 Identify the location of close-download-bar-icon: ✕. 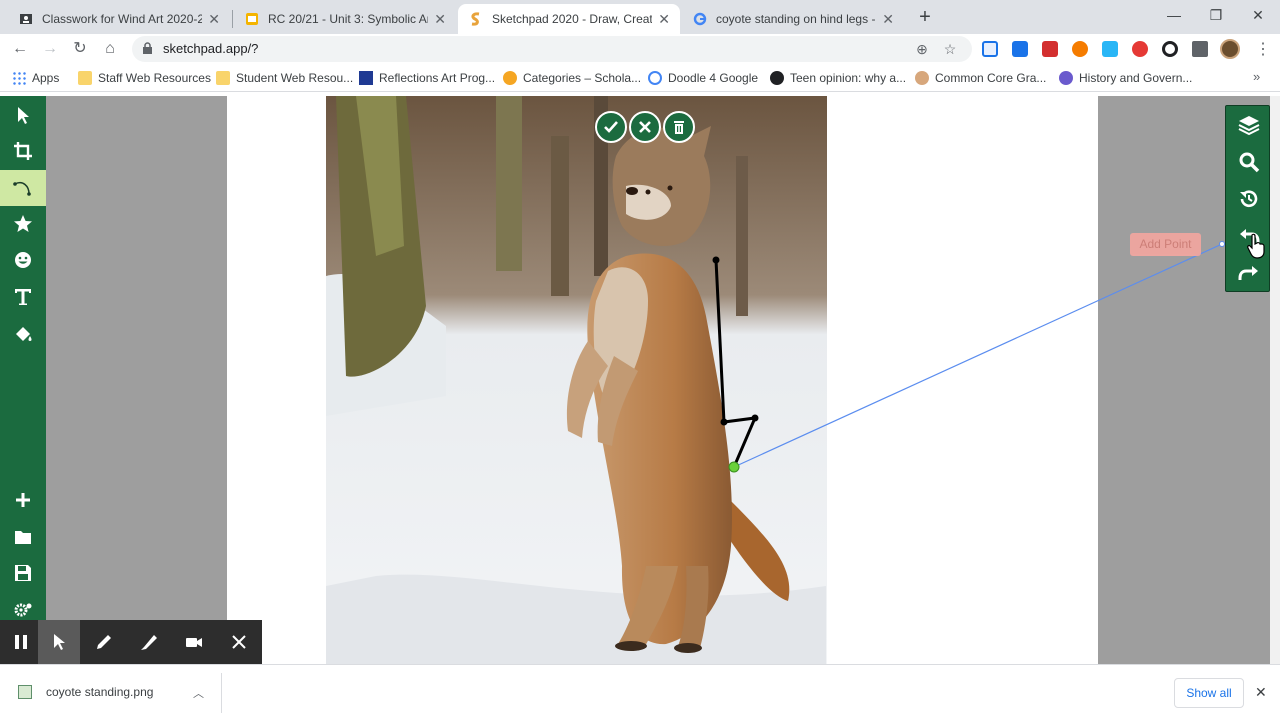
(1261, 692).